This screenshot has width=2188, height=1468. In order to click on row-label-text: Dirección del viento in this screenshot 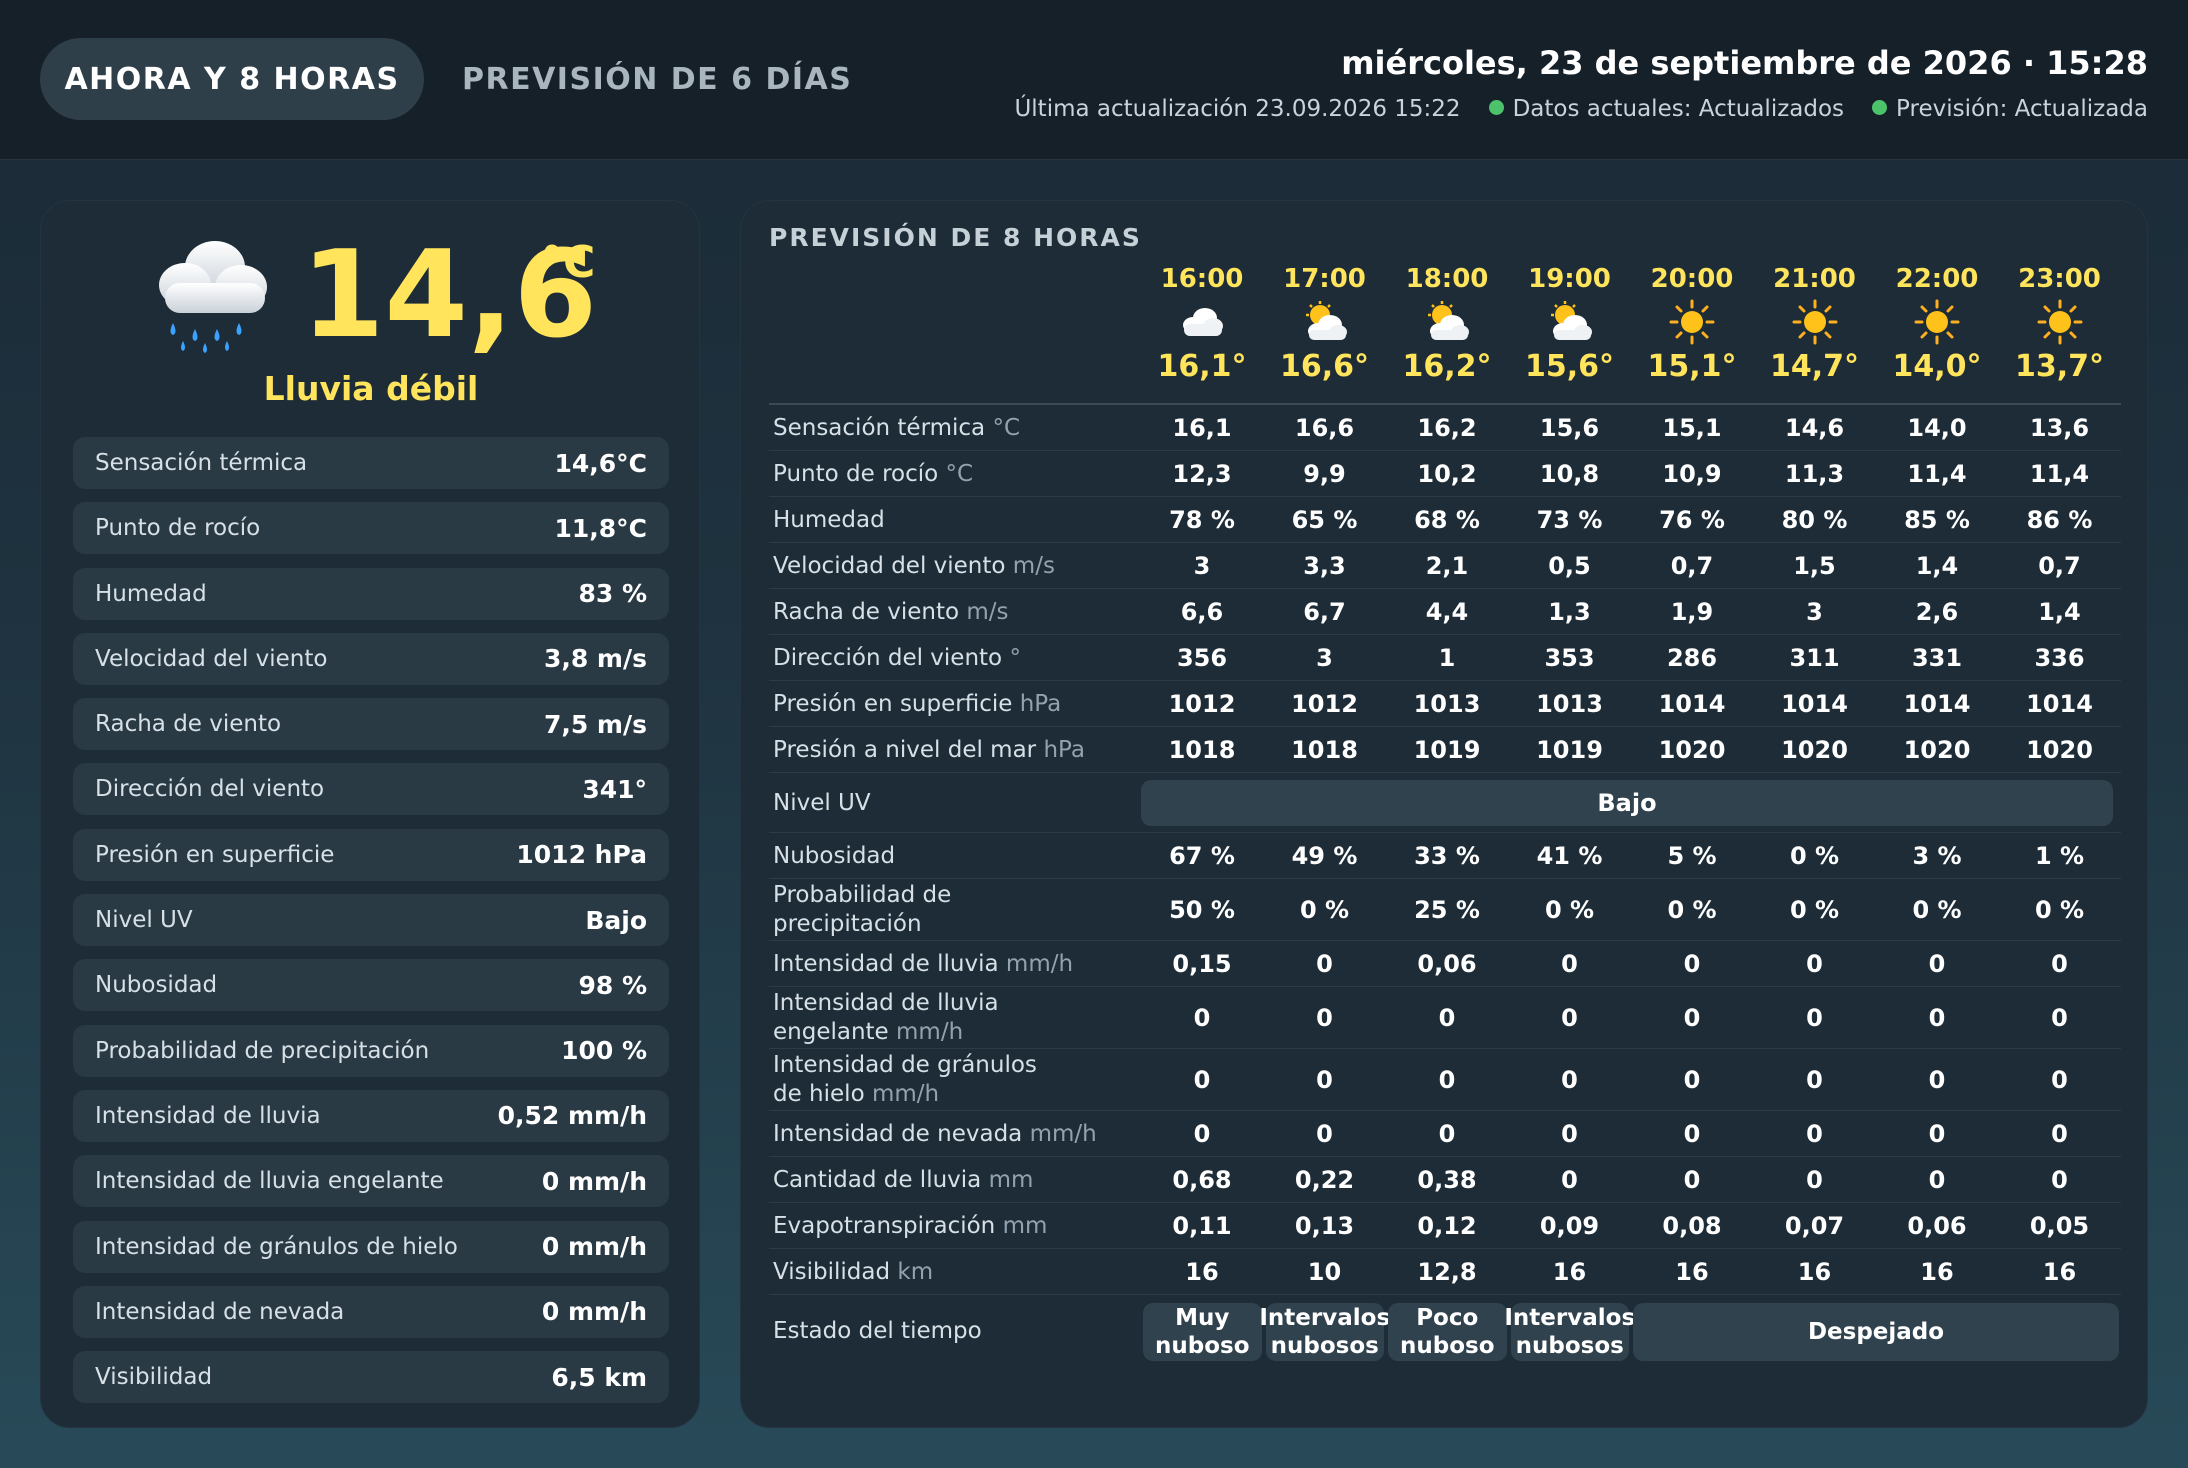, I will do `click(888, 657)`.